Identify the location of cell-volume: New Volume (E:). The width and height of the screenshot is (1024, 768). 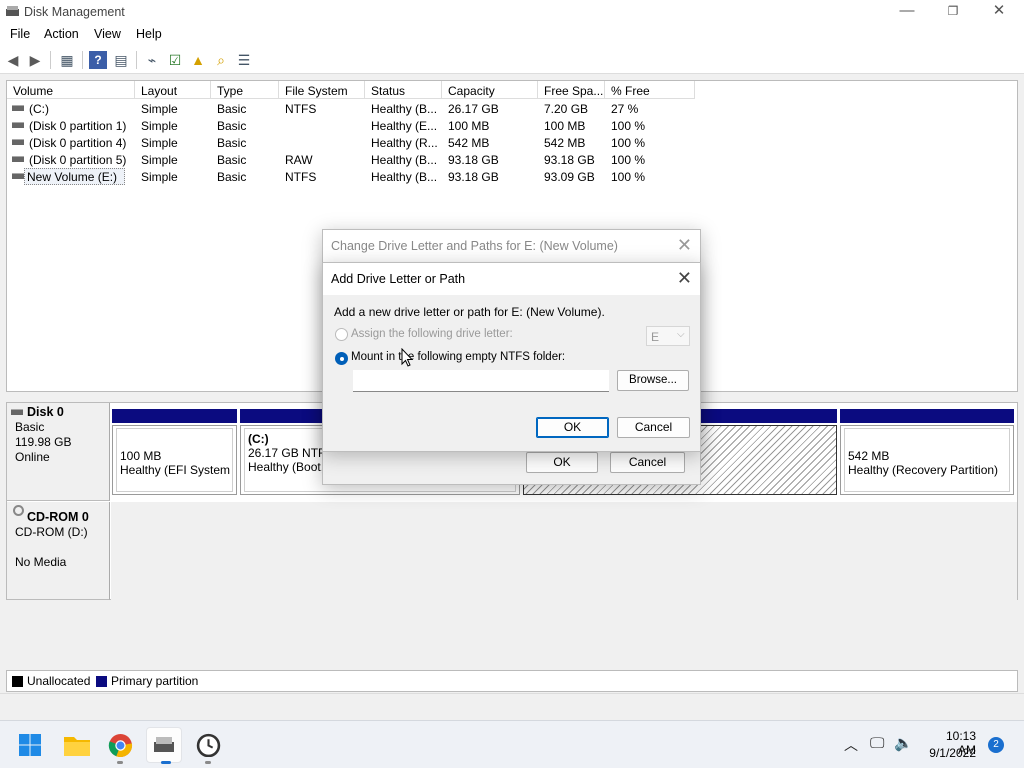
(72, 177).